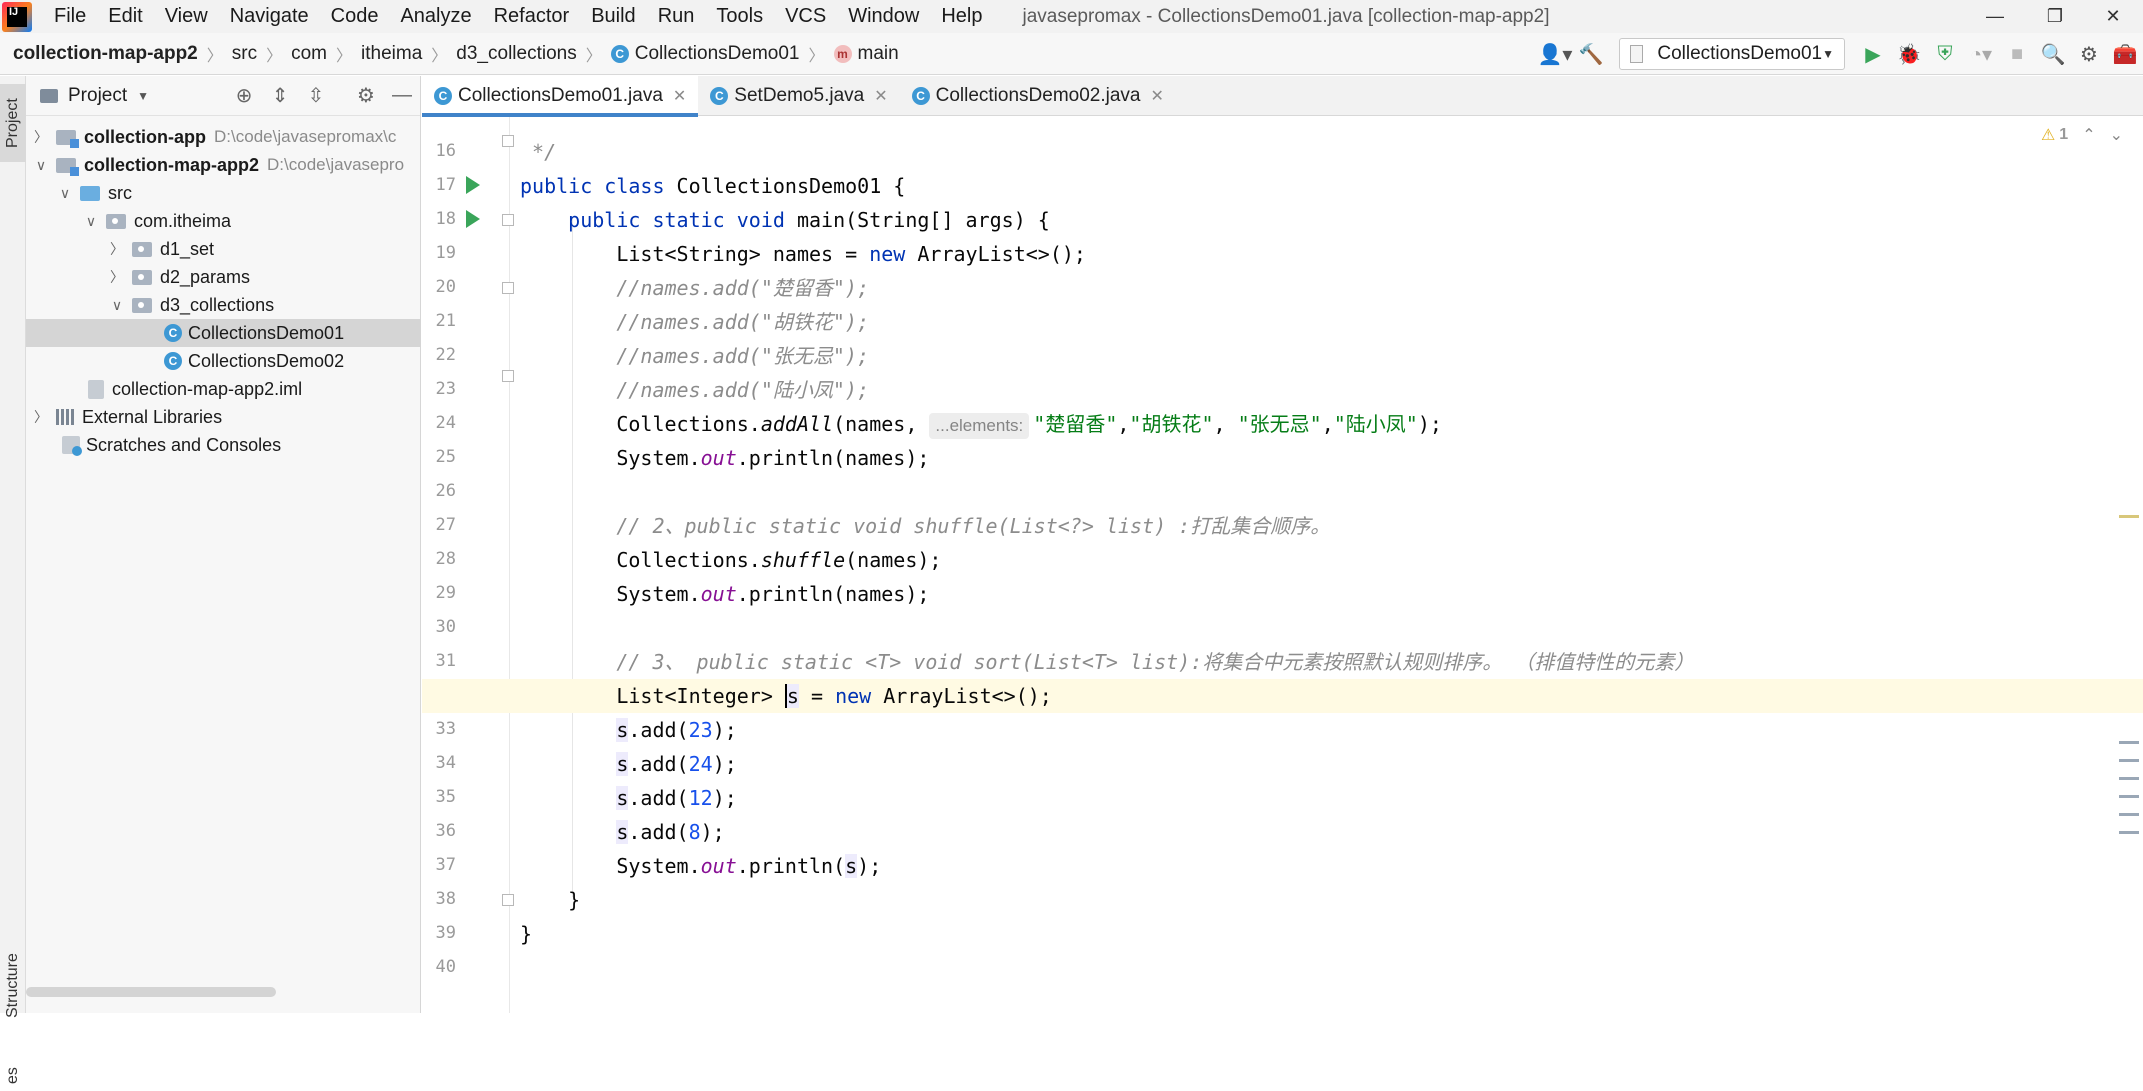  I want to click on menu-navigate: Navigate, so click(270, 16).